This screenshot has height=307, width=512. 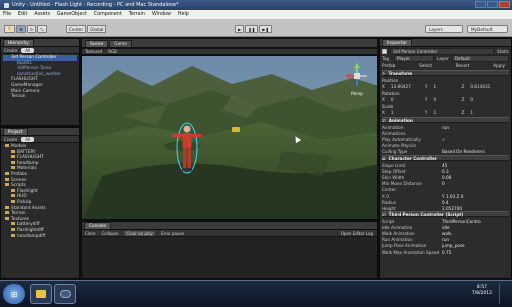 What do you see at coordinates (442, 51) in the screenshot?
I see `gameobject-name-field: 3rd Person Controller` at bounding box center [442, 51].